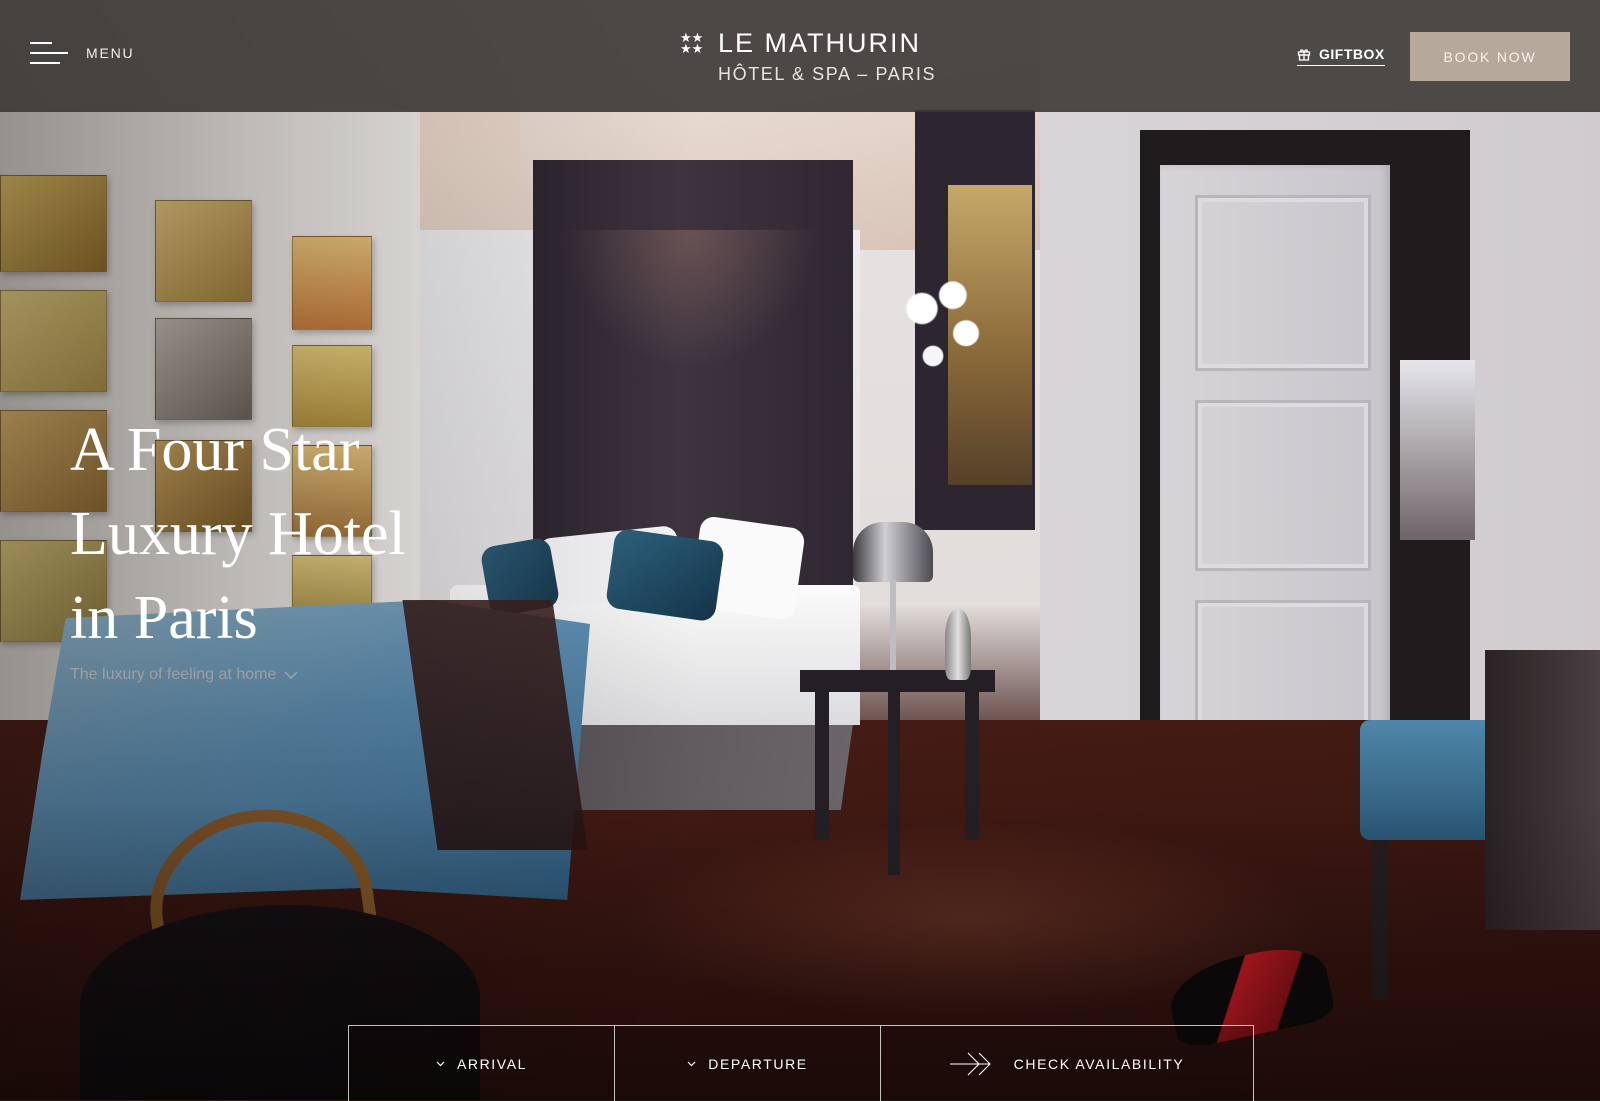  What do you see at coordinates (827, 74) in the screenshot?
I see `logo-tagline: HÔTEL & SPA – PARIS` at bounding box center [827, 74].